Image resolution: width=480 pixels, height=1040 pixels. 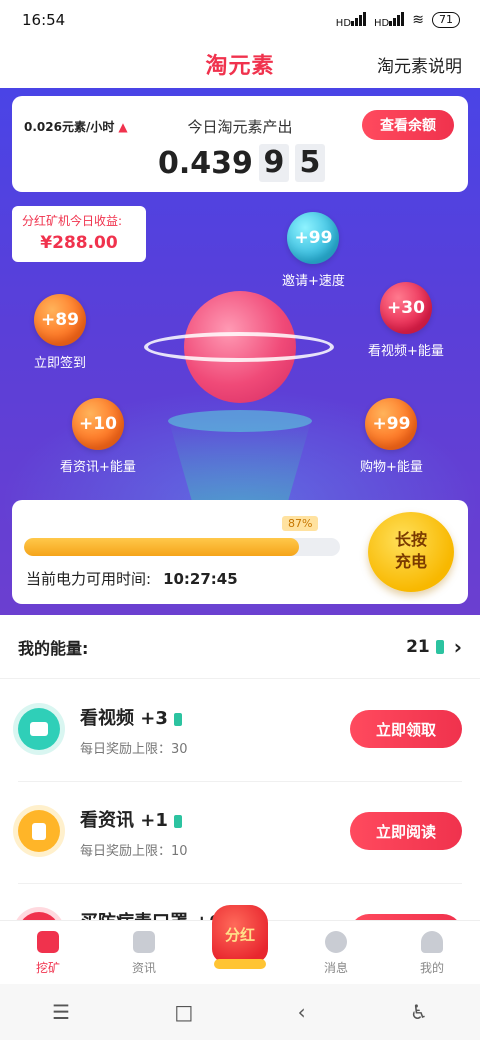 What do you see at coordinates (44, 20) in the screenshot?
I see `status-time: 16:54` at bounding box center [44, 20].